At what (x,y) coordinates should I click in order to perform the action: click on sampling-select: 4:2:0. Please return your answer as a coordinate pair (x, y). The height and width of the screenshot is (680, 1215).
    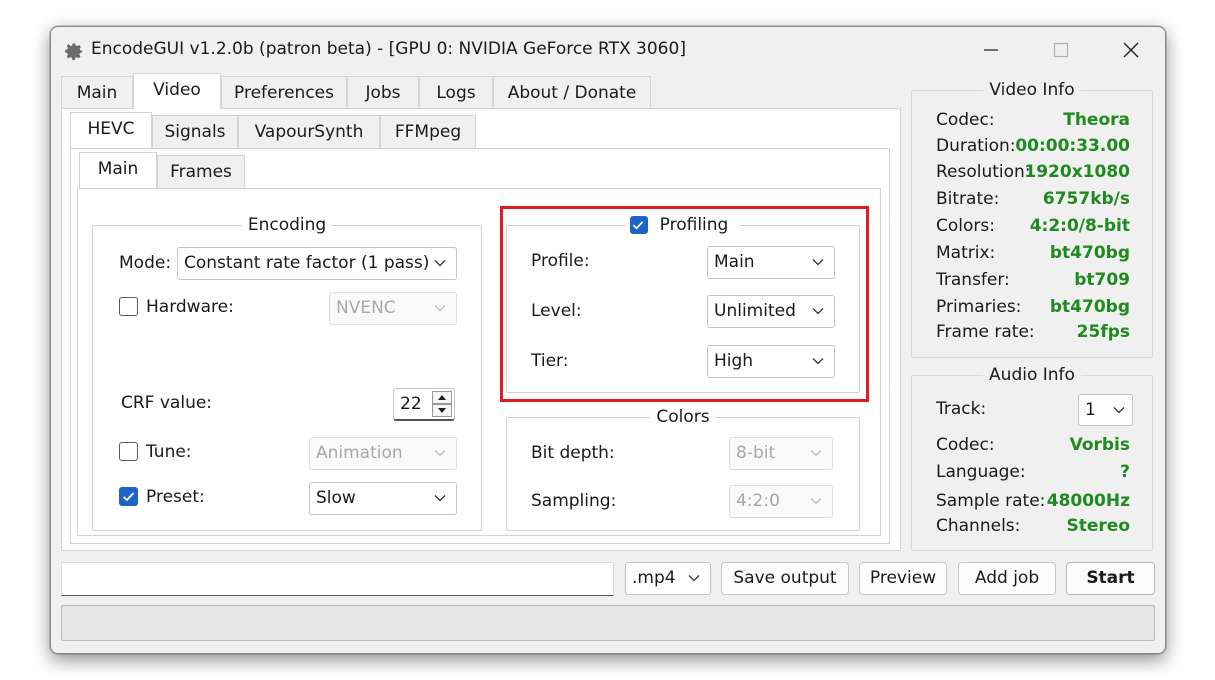
    Looking at the image, I should click on (781, 501).